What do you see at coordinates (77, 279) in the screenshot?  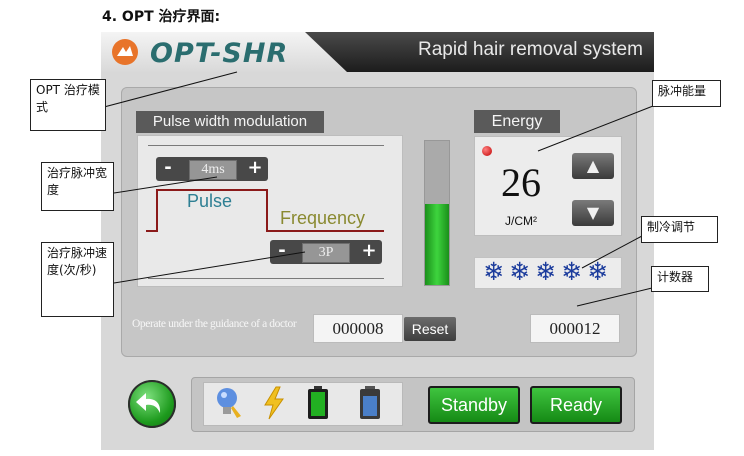 I see `callout-pulse-speed: 治疗脉冲速度(次/秒)` at bounding box center [77, 279].